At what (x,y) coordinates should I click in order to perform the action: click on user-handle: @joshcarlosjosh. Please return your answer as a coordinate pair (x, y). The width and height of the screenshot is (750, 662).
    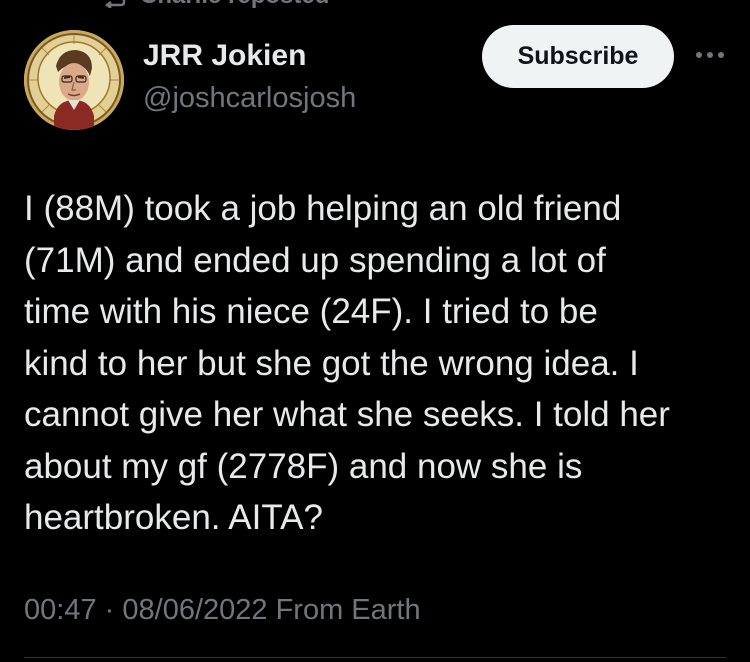
    Looking at the image, I should click on (249, 98).